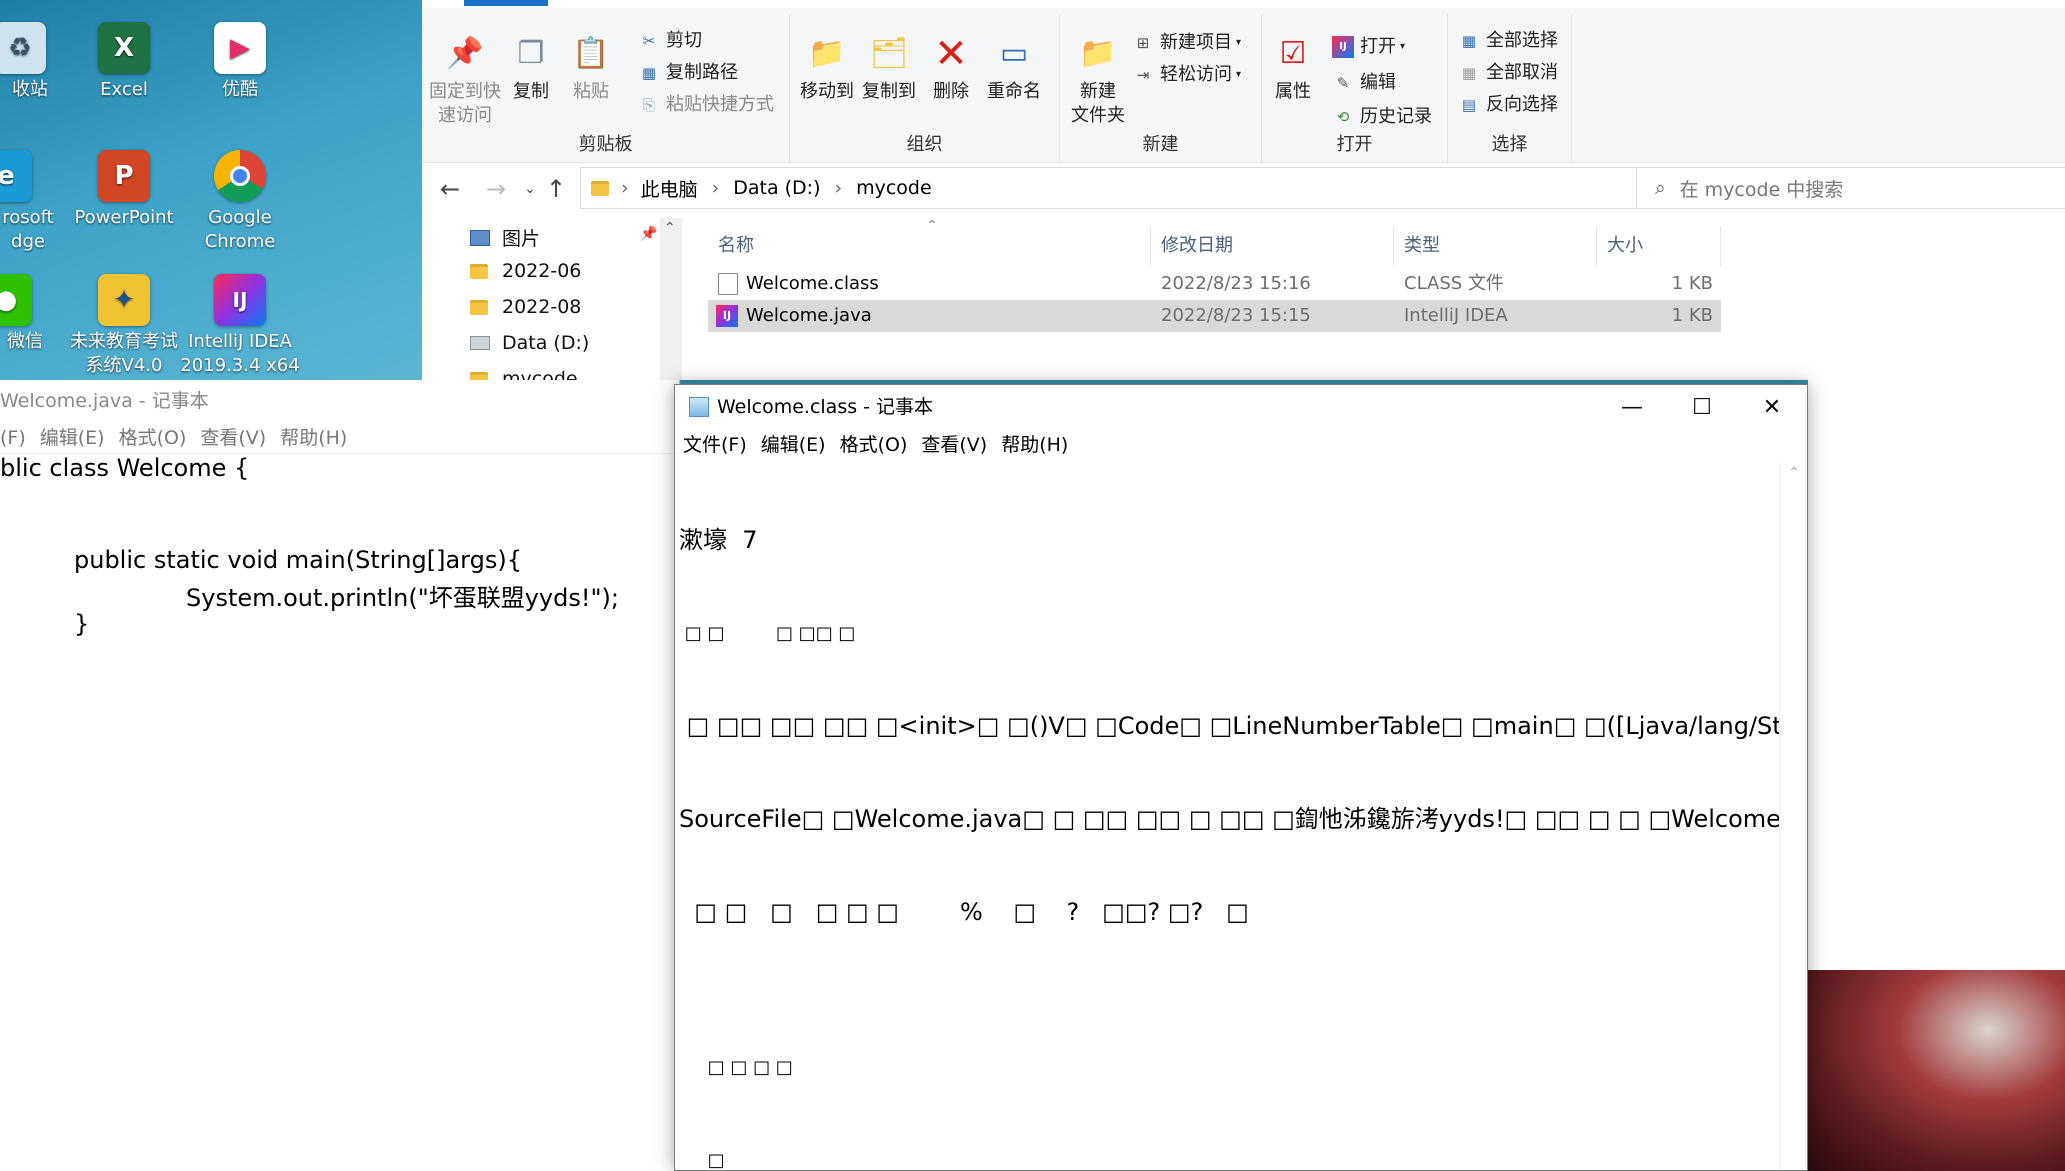  I want to click on text-line: 漱壕 7, so click(718, 540).